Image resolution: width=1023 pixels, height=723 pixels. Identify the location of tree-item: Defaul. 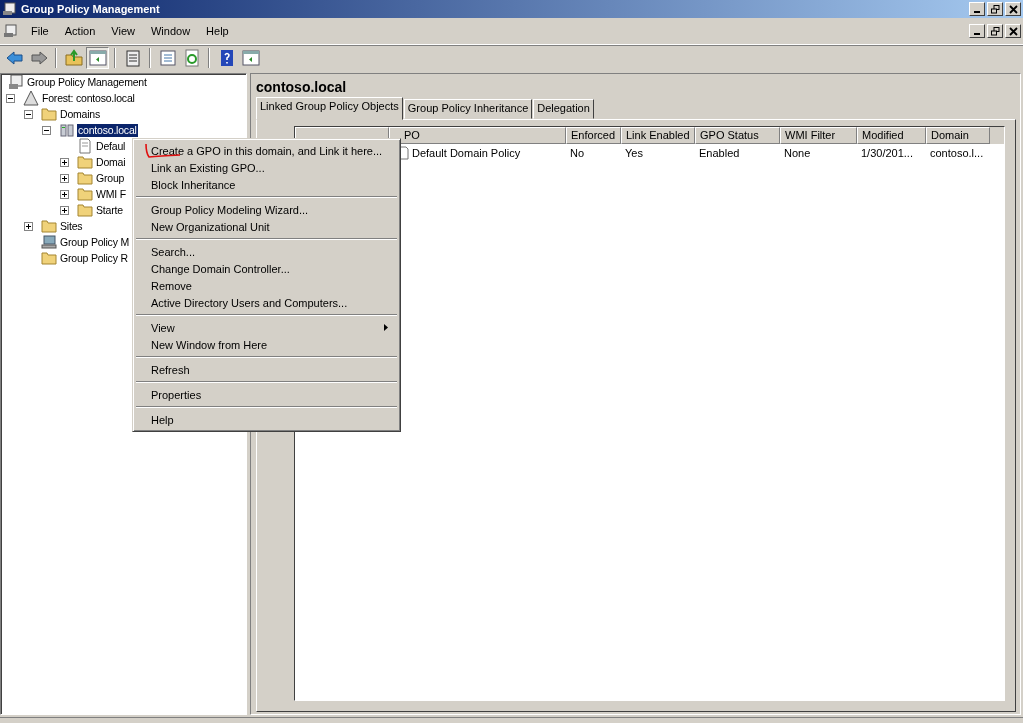
(111, 146).